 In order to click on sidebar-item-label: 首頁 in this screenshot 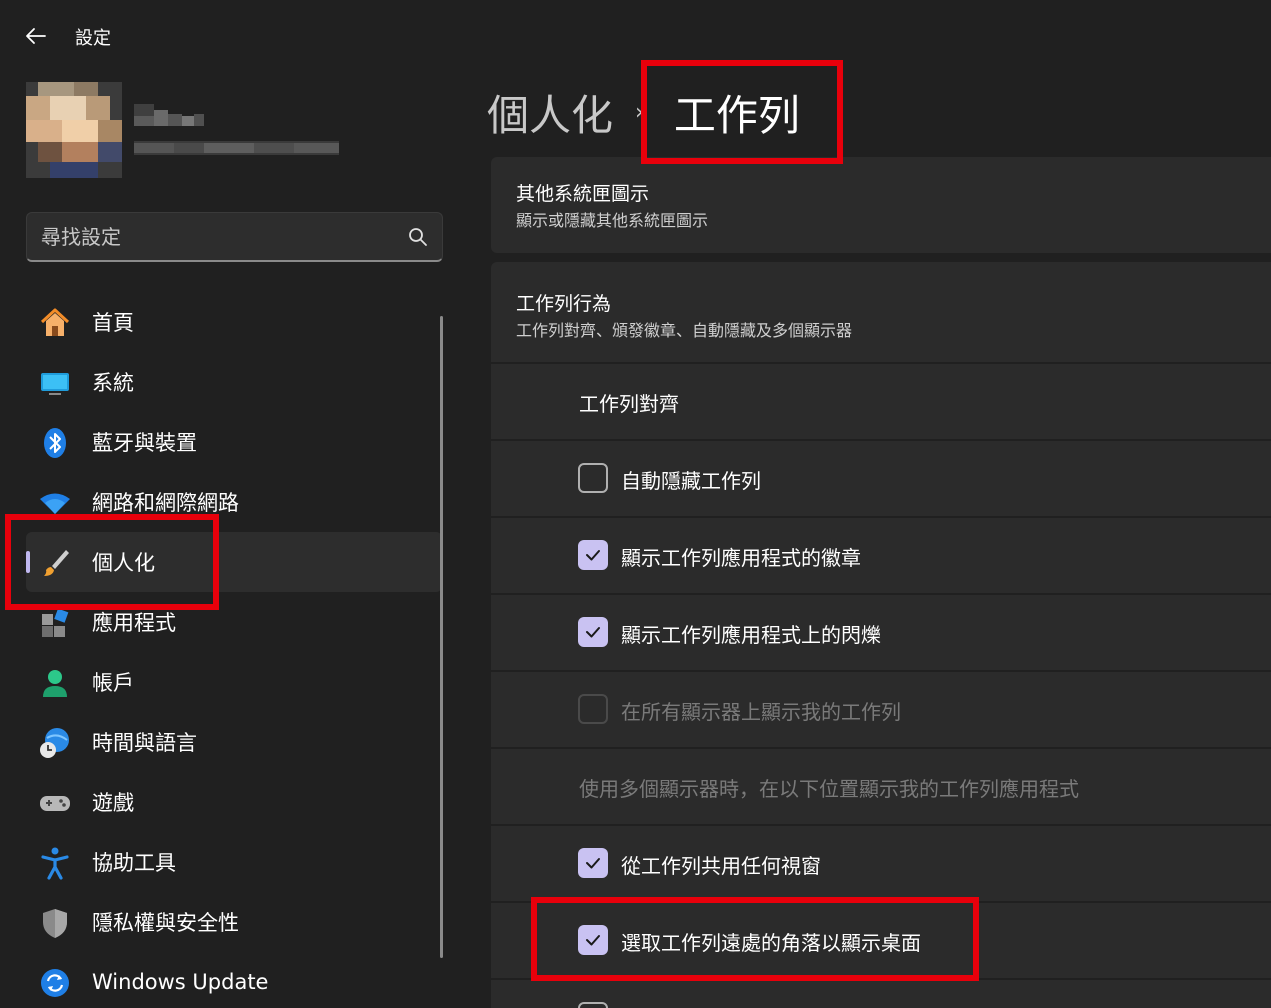, I will do `click(113, 323)`.